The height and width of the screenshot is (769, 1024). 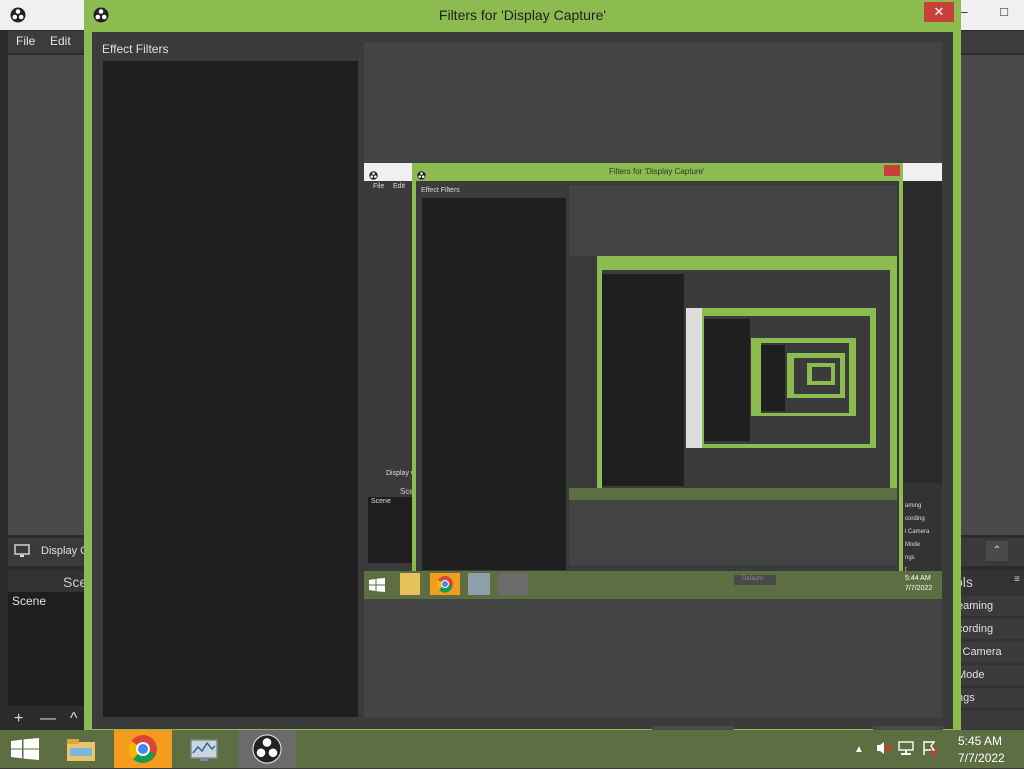 I want to click on menu-file: File, so click(x=25, y=41).